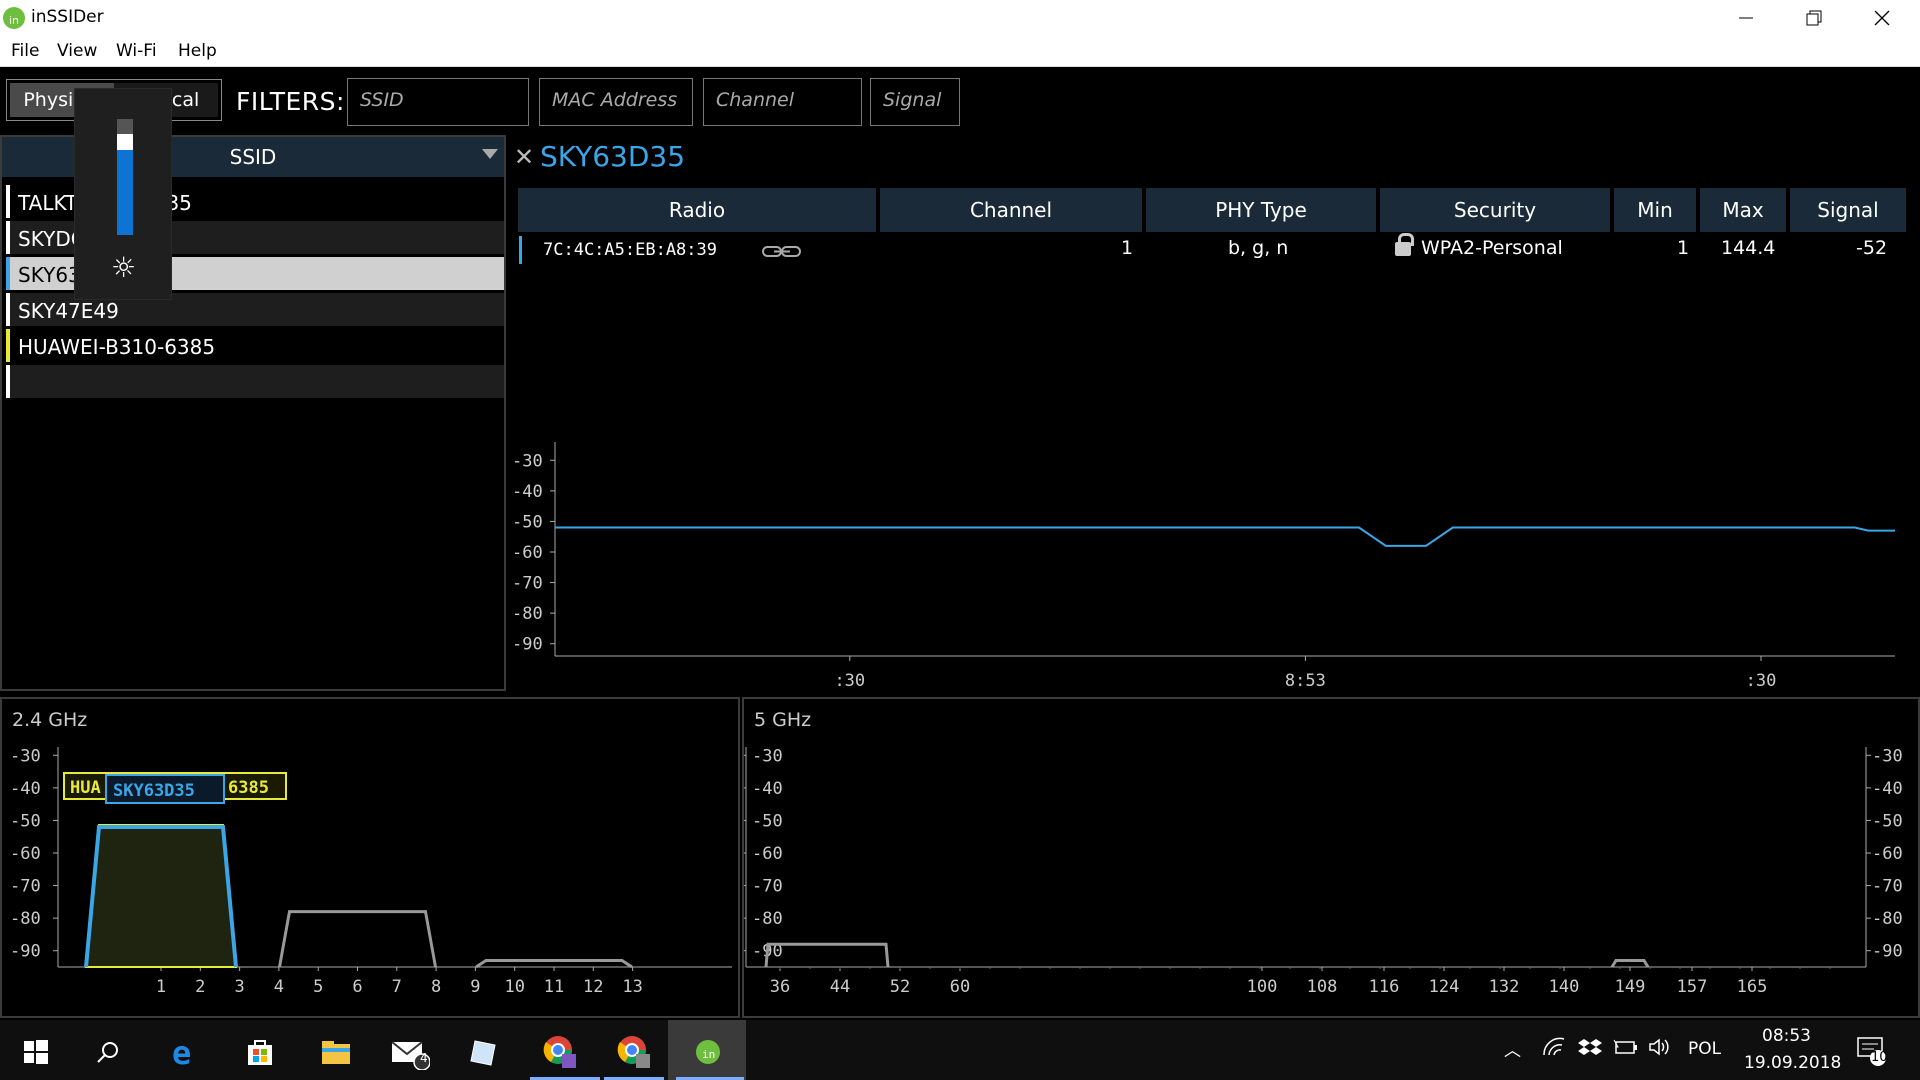  What do you see at coordinates (697, 210) in the screenshot?
I see `col-radio: Radio` at bounding box center [697, 210].